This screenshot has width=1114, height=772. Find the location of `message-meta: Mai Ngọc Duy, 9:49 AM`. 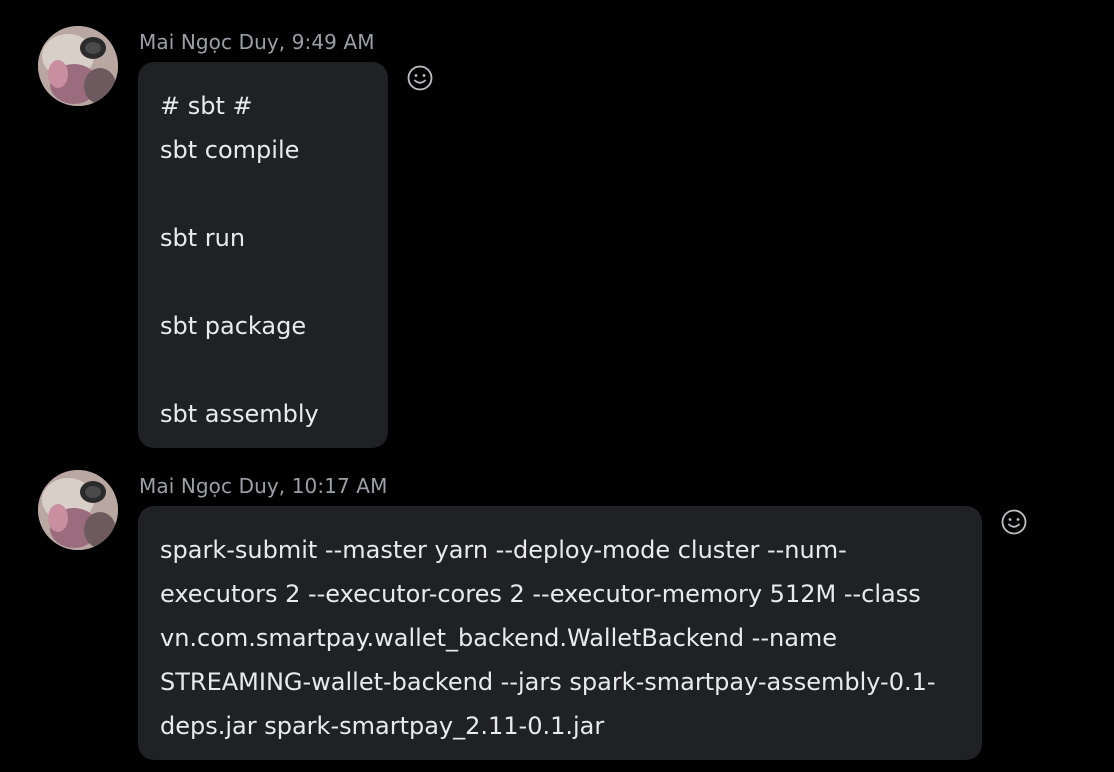

message-meta: Mai Ngọc Duy, 9:49 AM is located at coordinates (257, 42).